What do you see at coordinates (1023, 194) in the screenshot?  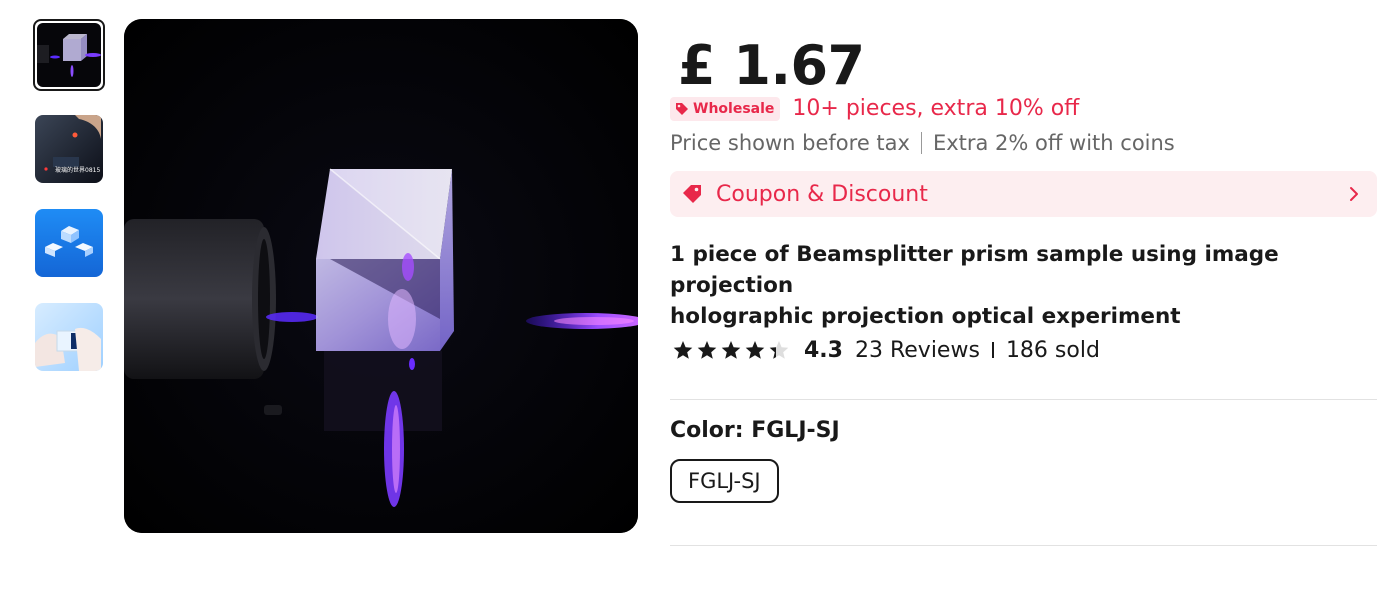 I see `coupon-discount-bar: Coupon & Discount` at bounding box center [1023, 194].